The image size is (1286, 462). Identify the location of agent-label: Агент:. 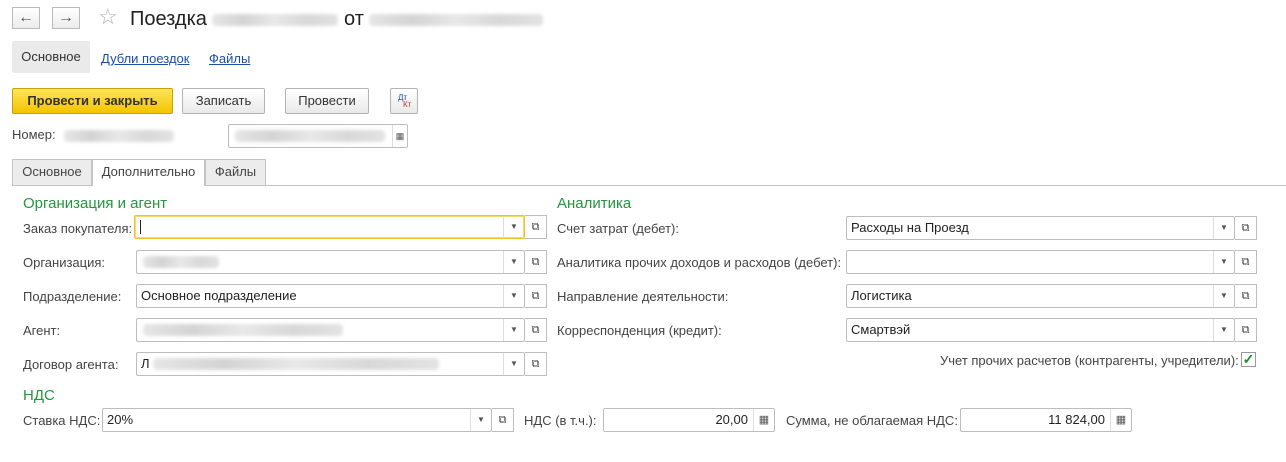
(42, 330).